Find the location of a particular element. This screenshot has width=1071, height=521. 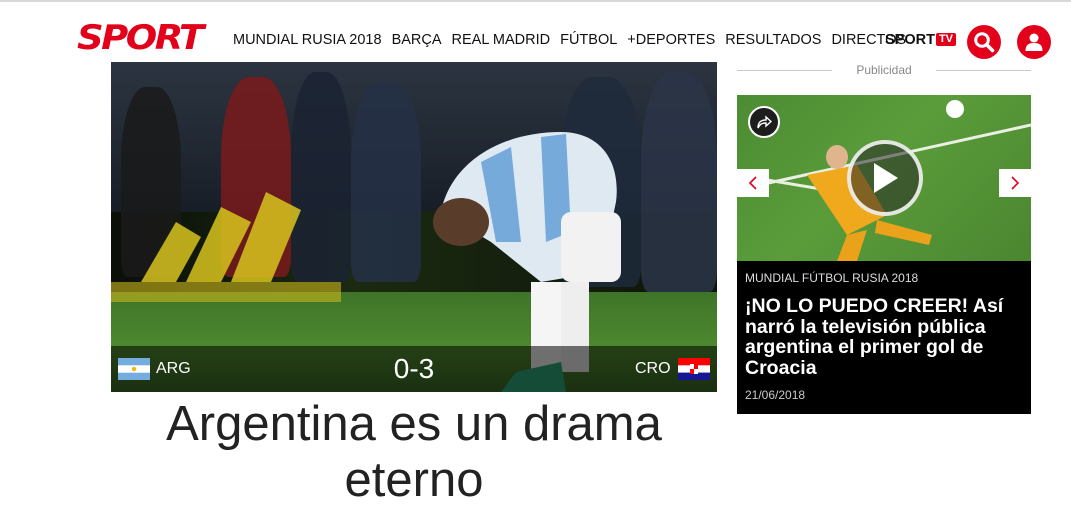

ad-label: Publicidad is located at coordinates (884, 70).